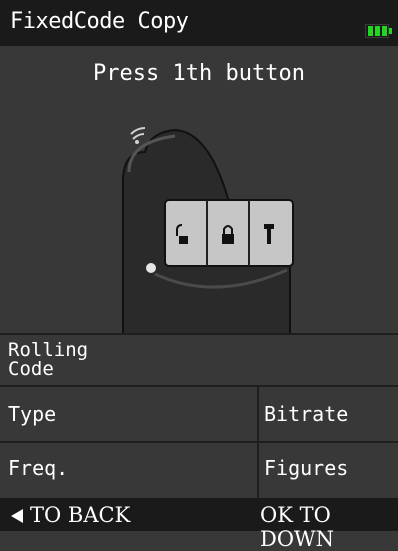 The image size is (398, 551). Describe the element at coordinates (199, 23) in the screenshot. I see `title-bar: FixedCode Copy` at that location.